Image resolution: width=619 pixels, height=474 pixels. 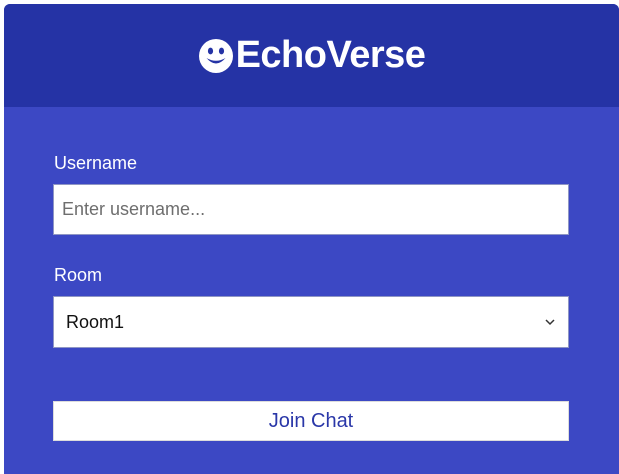 What do you see at coordinates (311, 322) in the screenshot?
I see `room-select: Room1` at bounding box center [311, 322].